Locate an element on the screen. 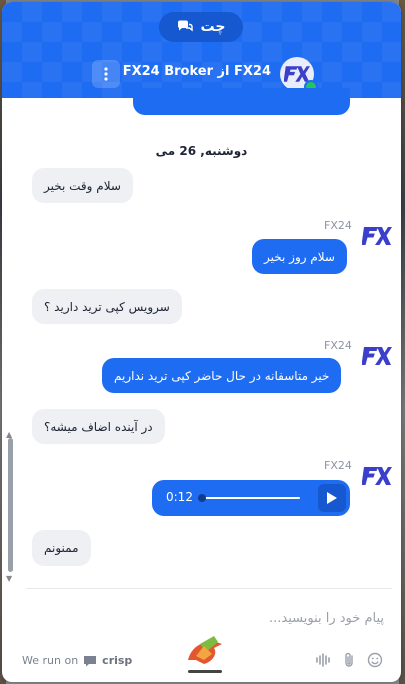  paperclip-icon is located at coordinates (349, 659).